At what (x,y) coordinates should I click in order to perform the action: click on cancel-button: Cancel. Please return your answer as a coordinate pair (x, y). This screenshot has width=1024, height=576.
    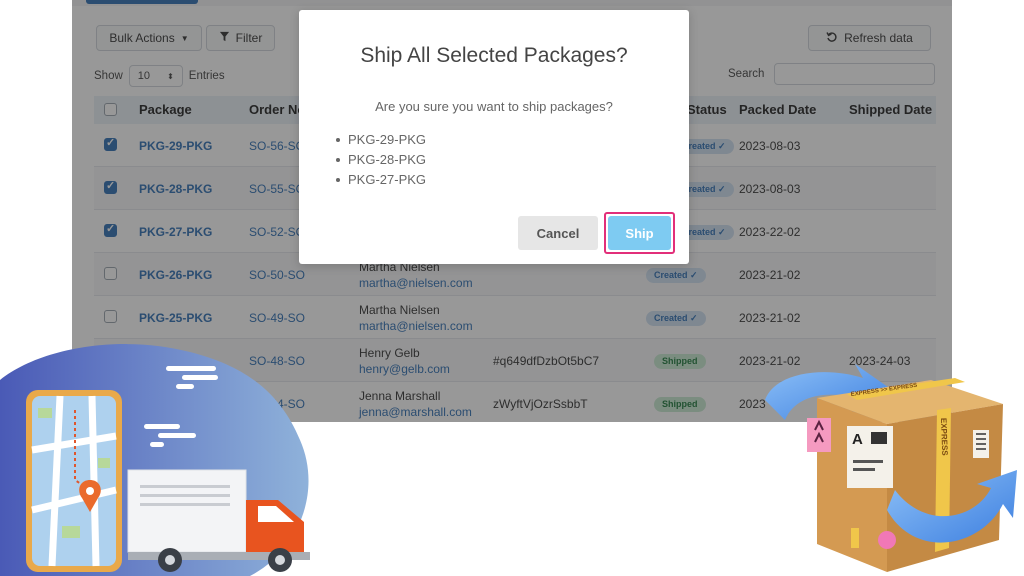
    Looking at the image, I should click on (558, 233).